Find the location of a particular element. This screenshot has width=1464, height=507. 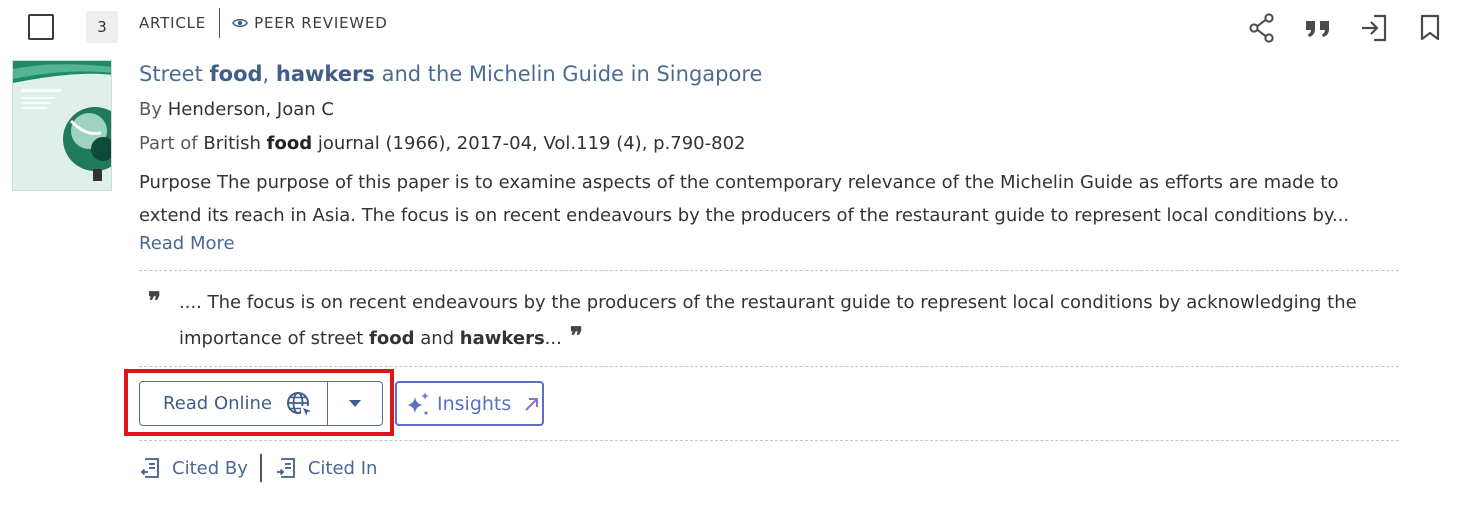

share-button is located at coordinates (1262, 28).